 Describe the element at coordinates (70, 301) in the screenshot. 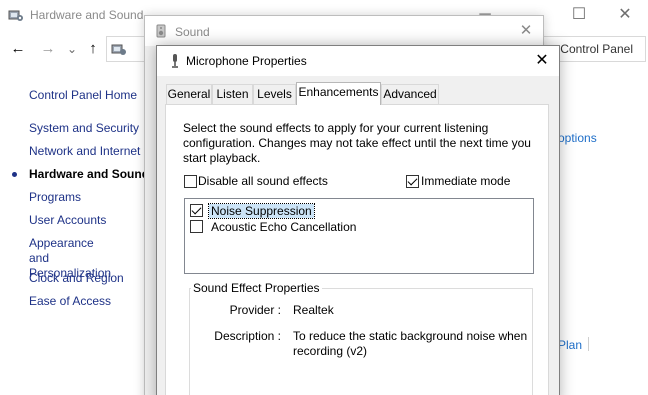

I see `sidebar-item-ease-of-access: Ease of Access` at that location.